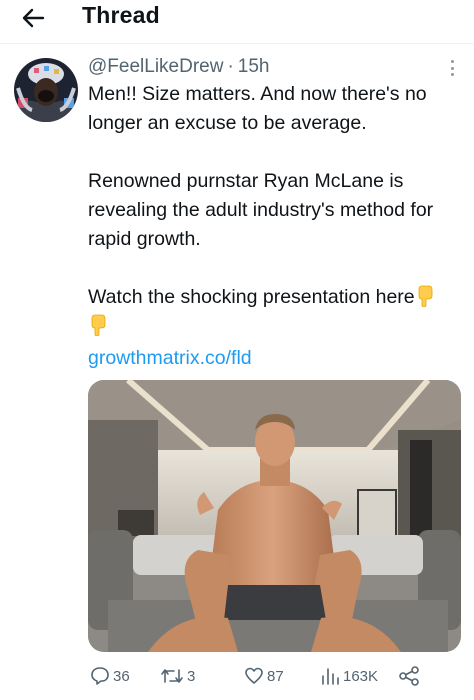  I want to click on avatar, so click(46, 90).